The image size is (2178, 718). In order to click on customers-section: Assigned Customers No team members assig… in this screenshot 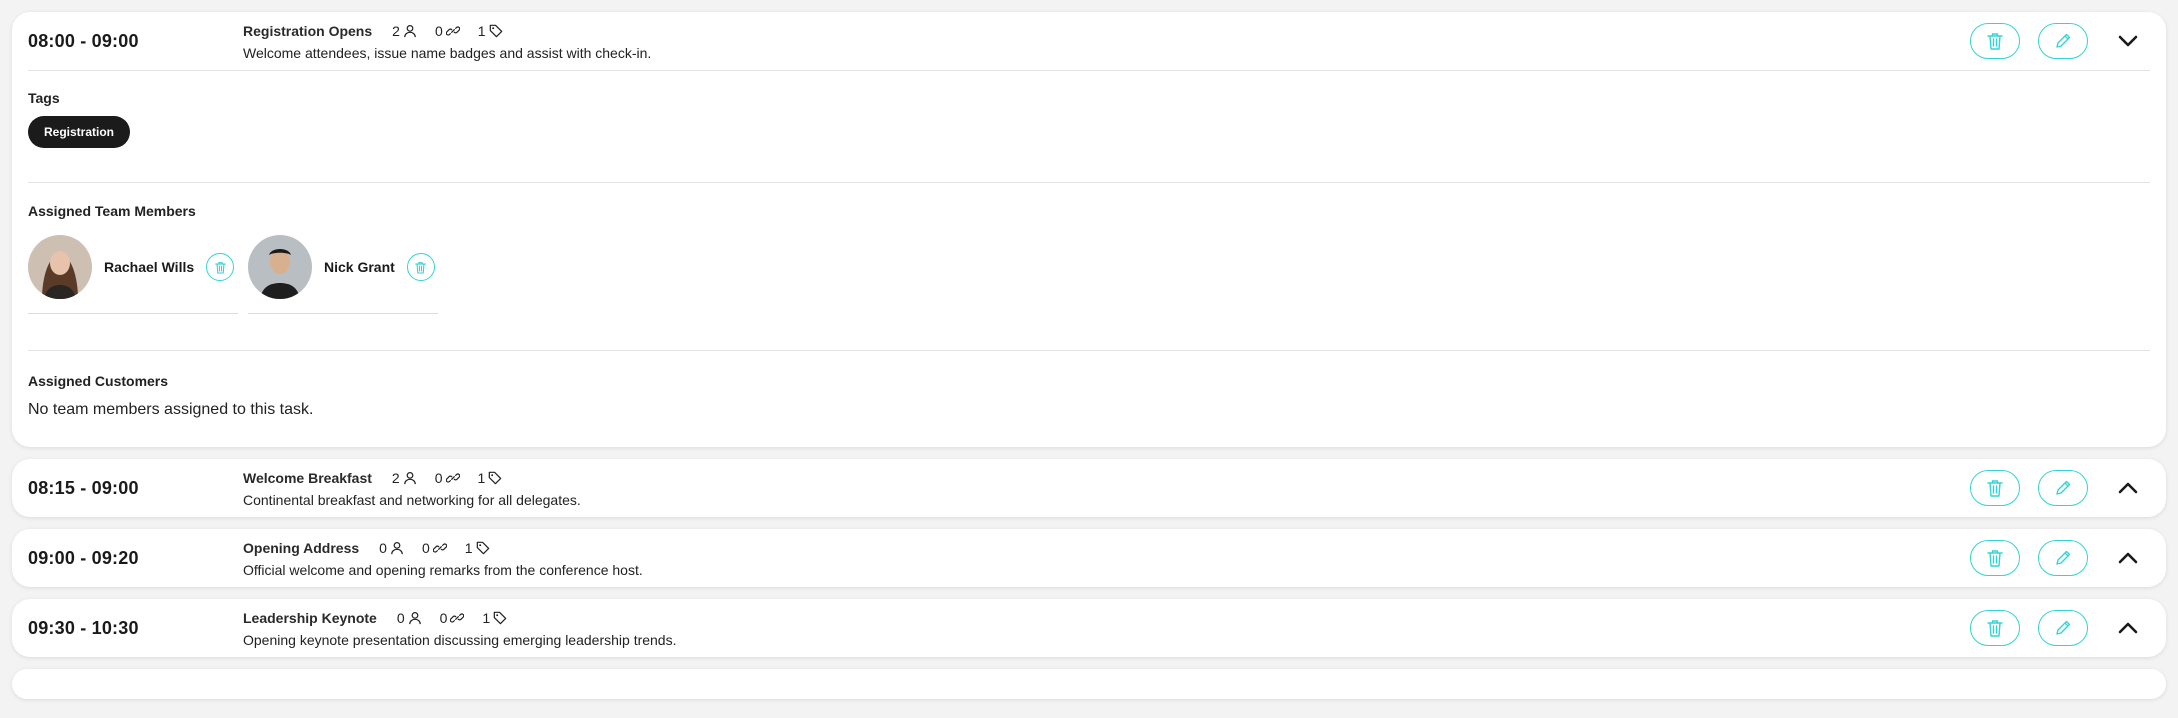, I will do `click(1089, 399)`.